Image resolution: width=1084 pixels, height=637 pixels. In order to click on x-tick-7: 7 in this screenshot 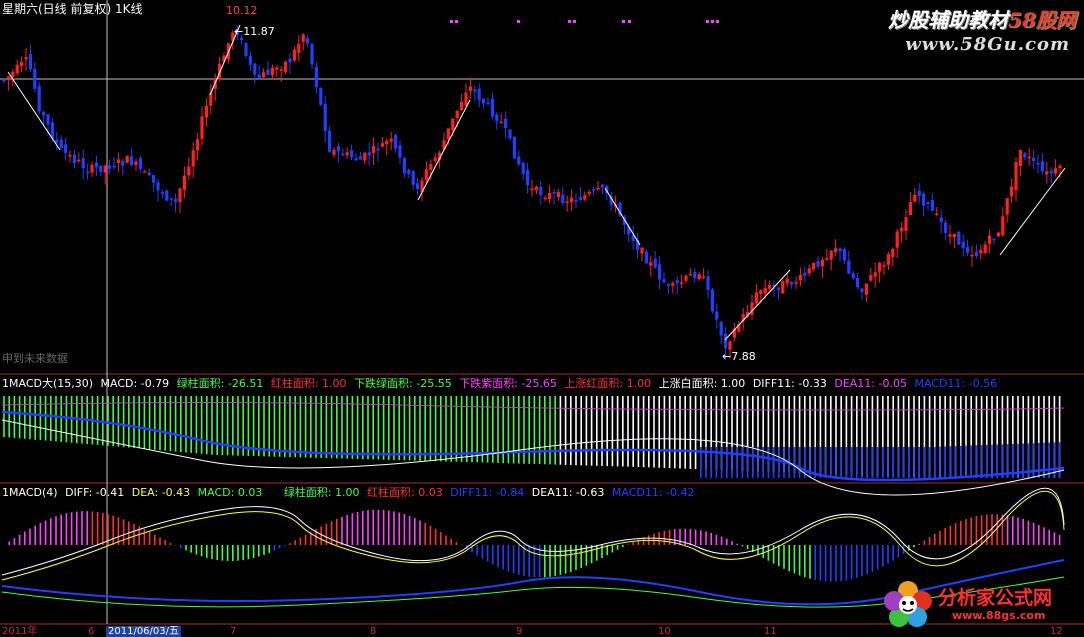, I will do `click(233, 631)`.